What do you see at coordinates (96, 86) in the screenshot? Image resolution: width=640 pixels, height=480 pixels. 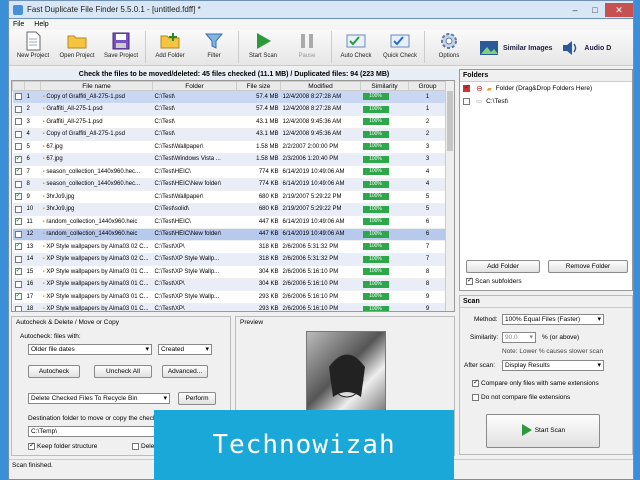 I see `column-file-name: File name` at bounding box center [96, 86].